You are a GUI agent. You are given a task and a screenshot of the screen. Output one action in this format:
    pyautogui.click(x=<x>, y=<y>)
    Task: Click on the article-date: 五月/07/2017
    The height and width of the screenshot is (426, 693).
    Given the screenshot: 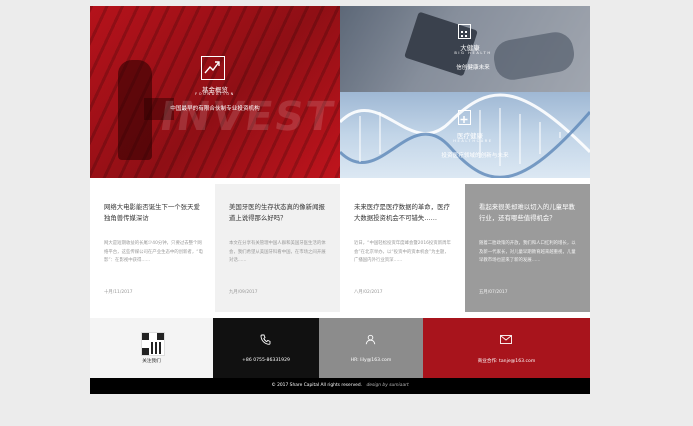 What is the action you would take?
    pyautogui.click(x=493, y=292)
    